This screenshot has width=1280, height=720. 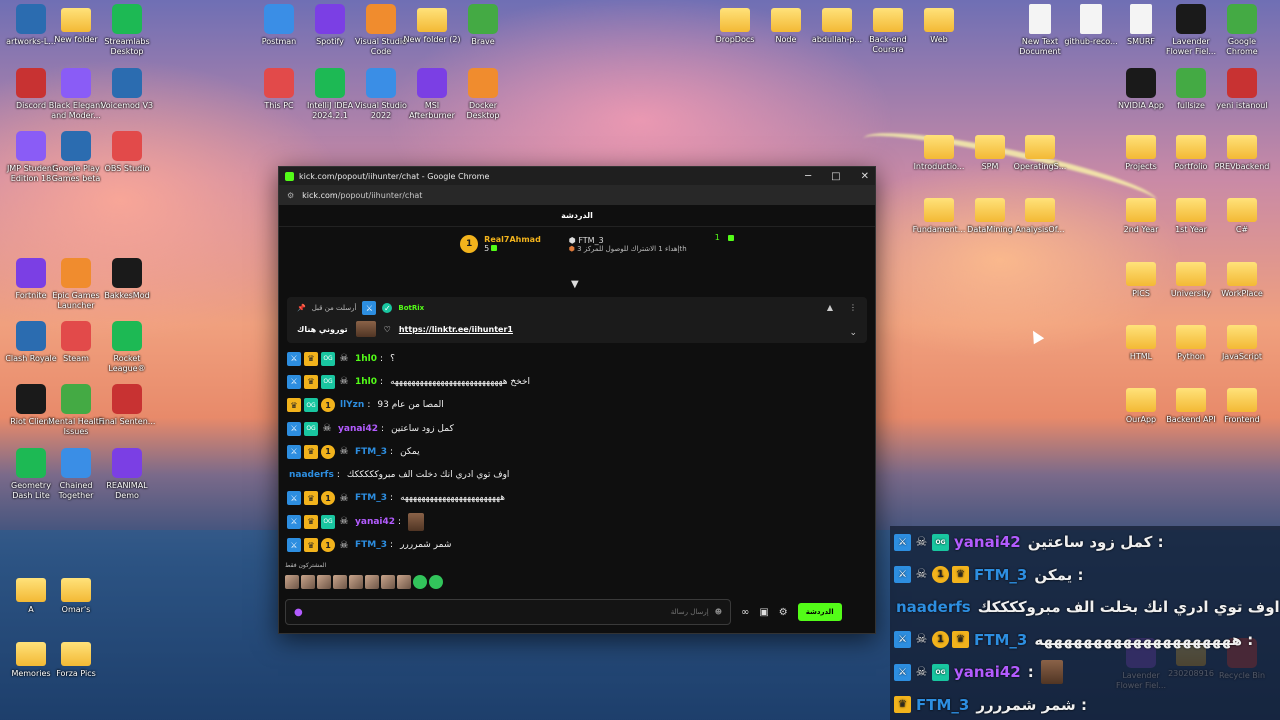 What do you see at coordinates (1242, 278) in the screenshot?
I see `desktop-icon: WorkPlace` at bounding box center [1242, 278].